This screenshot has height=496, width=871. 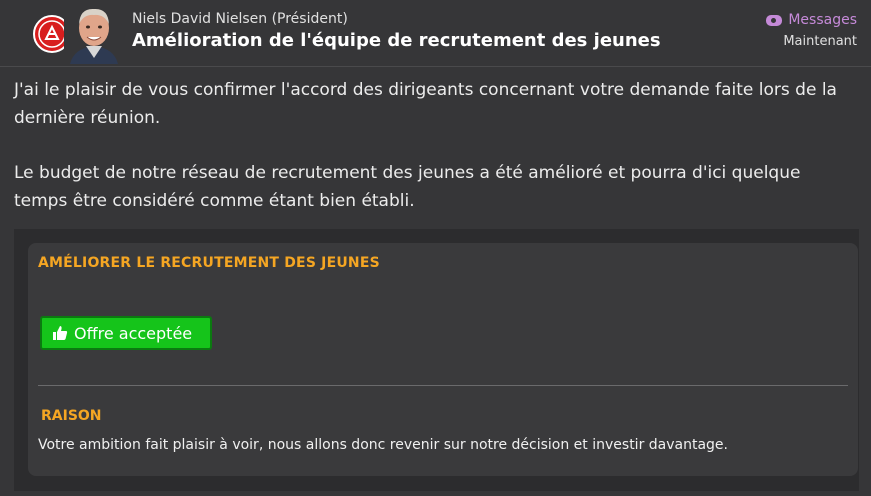 I want to click on person-avatar, so click(x=94, y=33).